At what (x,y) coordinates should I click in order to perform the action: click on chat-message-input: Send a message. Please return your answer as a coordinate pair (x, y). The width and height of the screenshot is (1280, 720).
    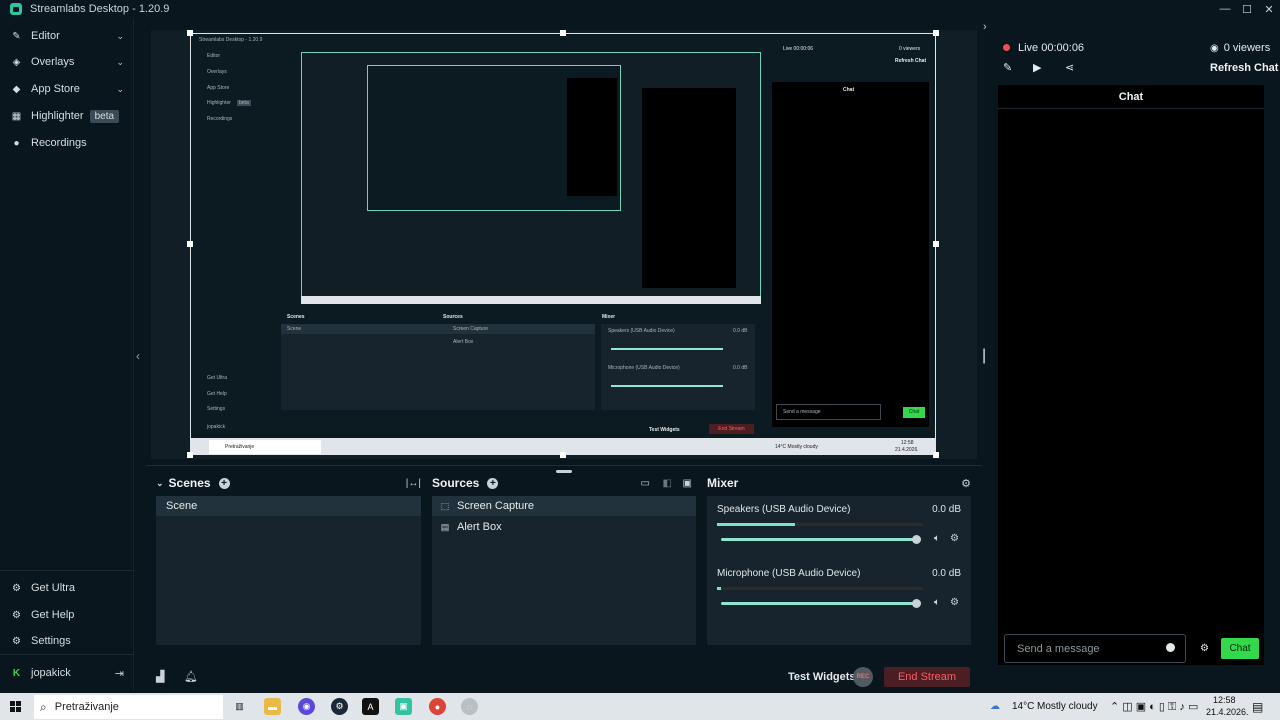
    Looking at the image, I should click on (1095, 648).